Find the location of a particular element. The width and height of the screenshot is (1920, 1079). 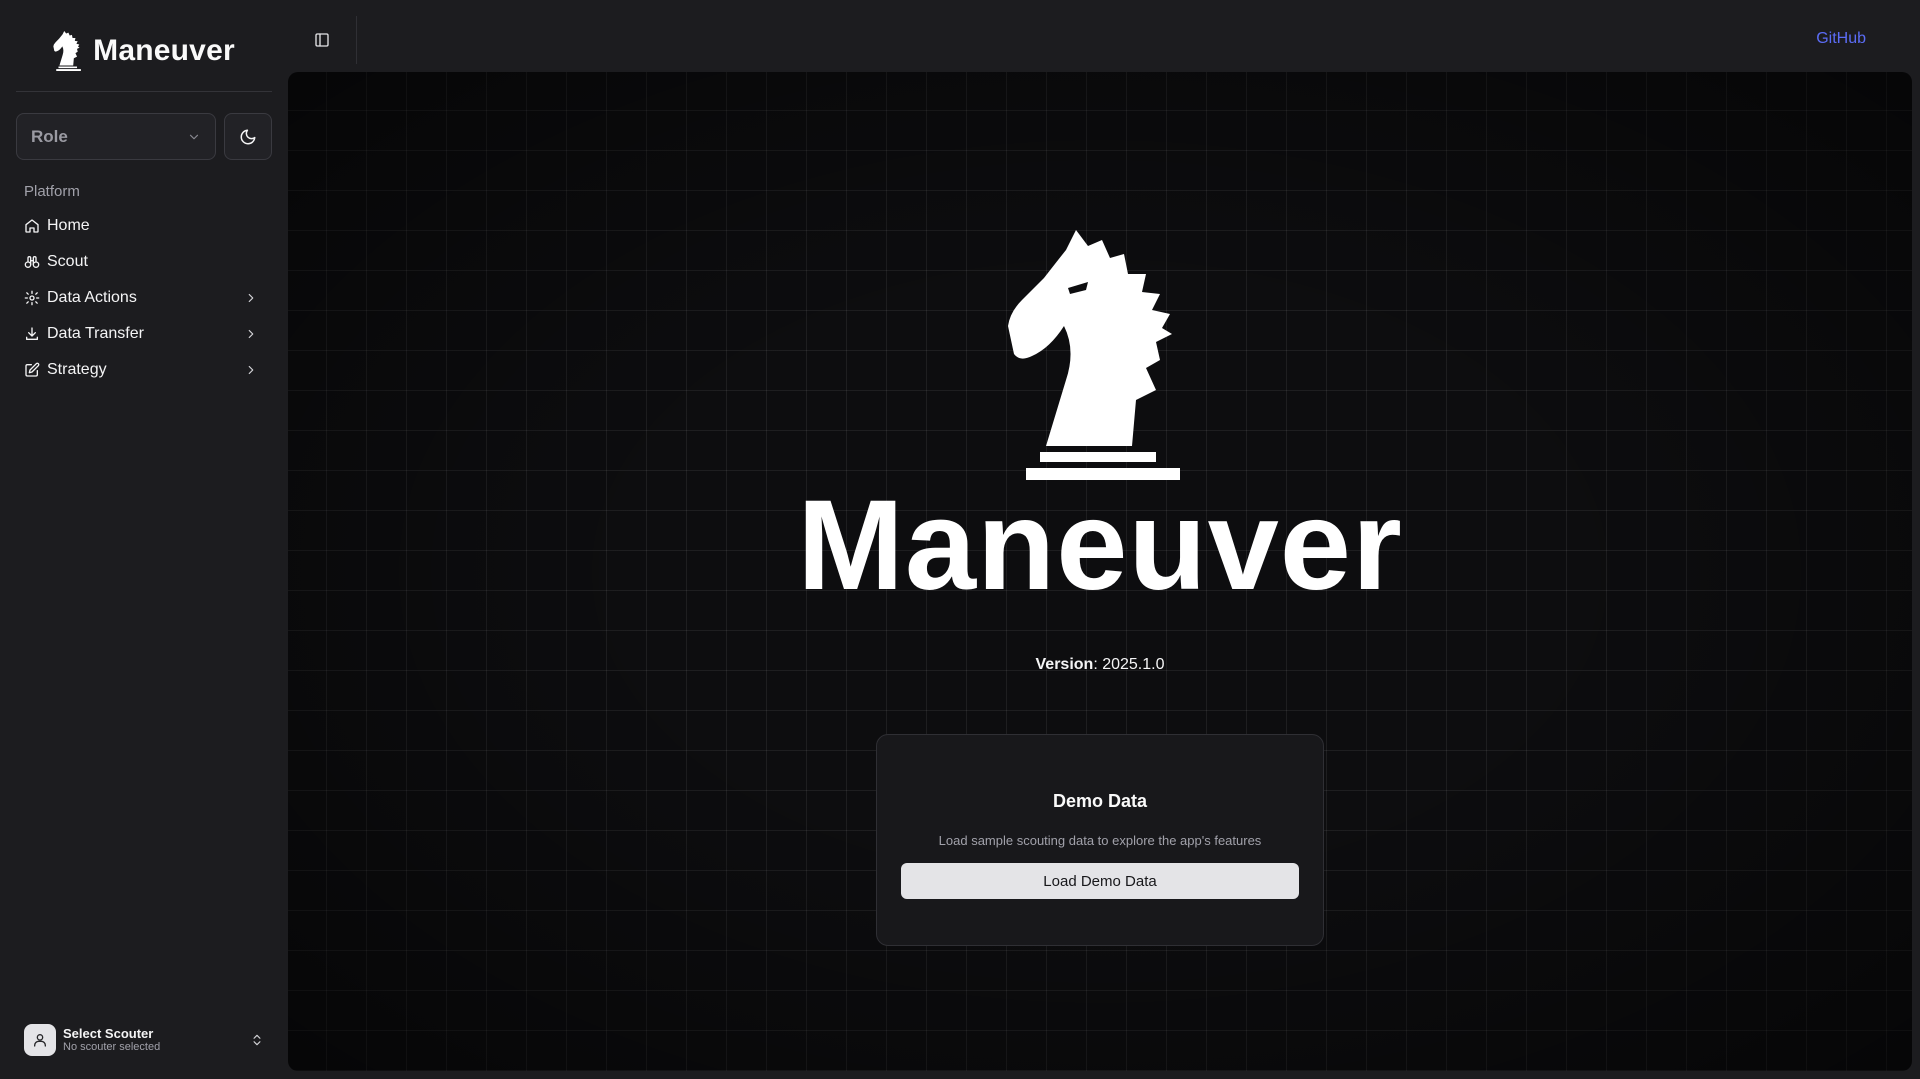

scouter-selector: Select Scouter No scouter selected is located at coordinates (144, 1040).